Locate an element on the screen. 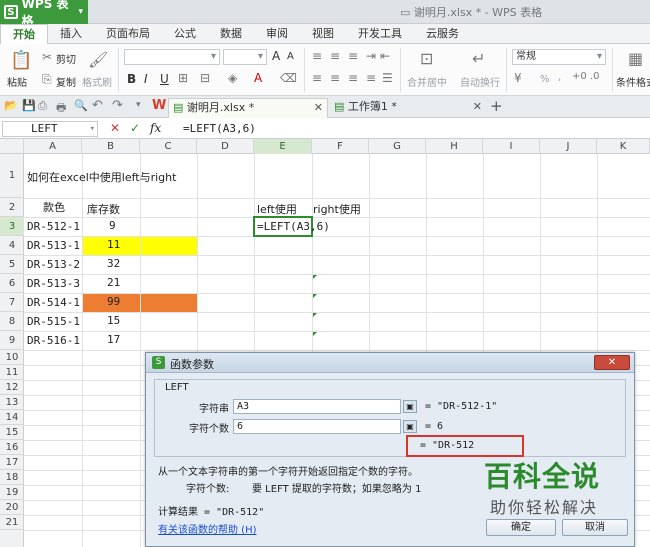 The height and width of the screenshot is (547, 650). arg2-input: 6 is located at coordinates (317, 426).